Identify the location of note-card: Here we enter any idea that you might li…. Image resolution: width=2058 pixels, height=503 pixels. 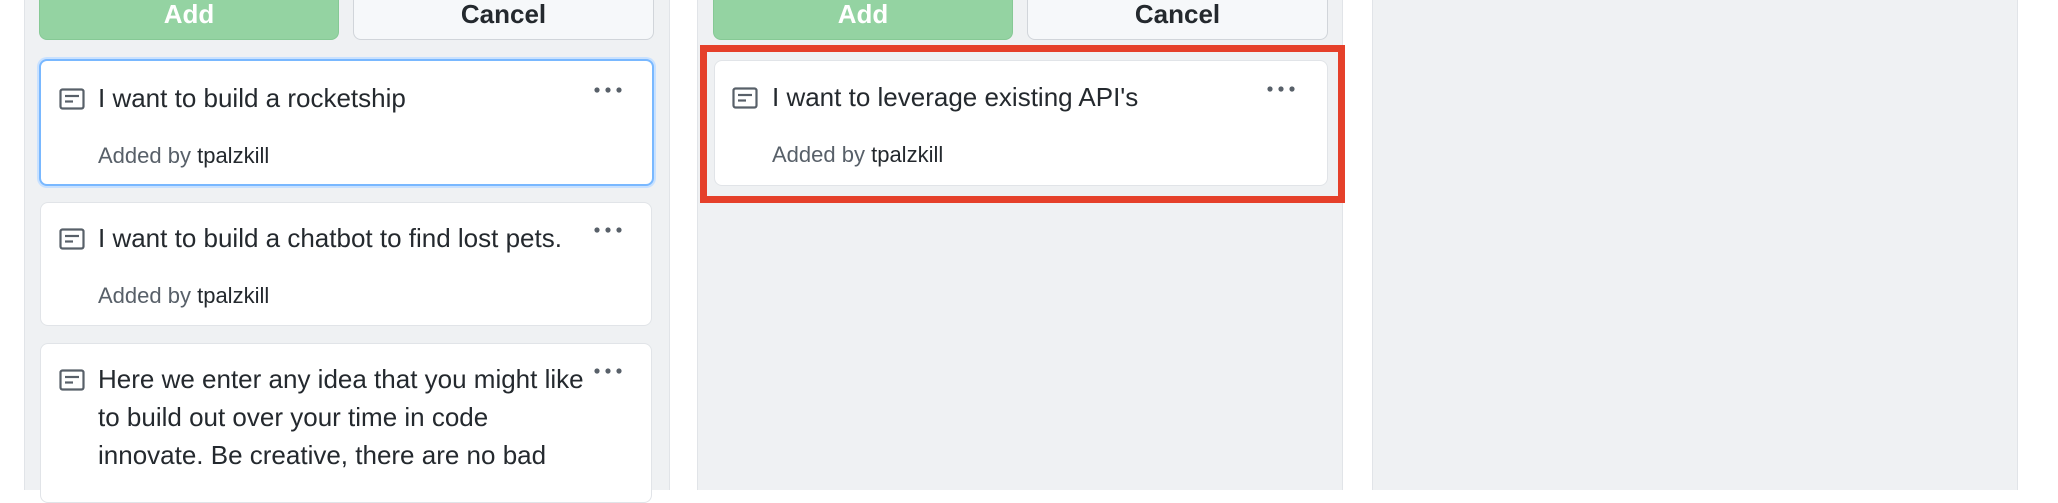
(346, 423).